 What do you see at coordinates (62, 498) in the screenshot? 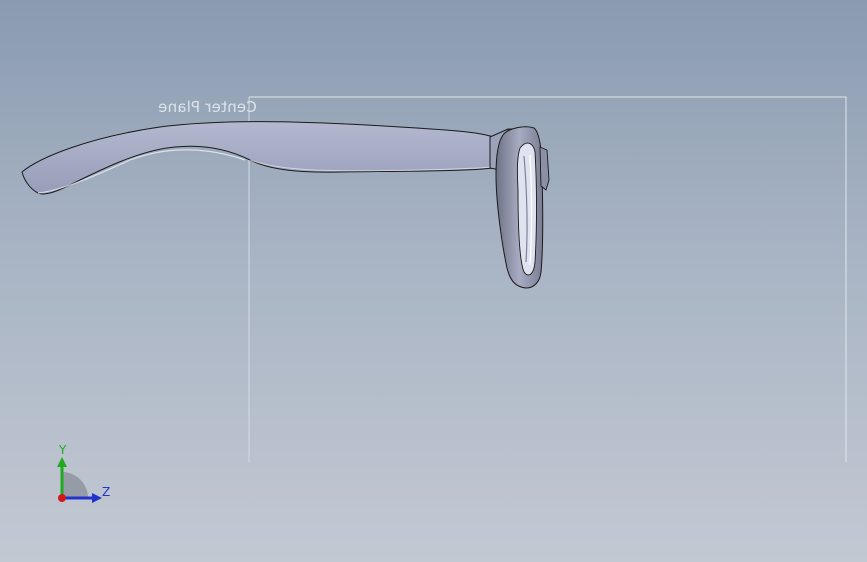
I see `x-axis-origin` at bounding box center [62, 498].